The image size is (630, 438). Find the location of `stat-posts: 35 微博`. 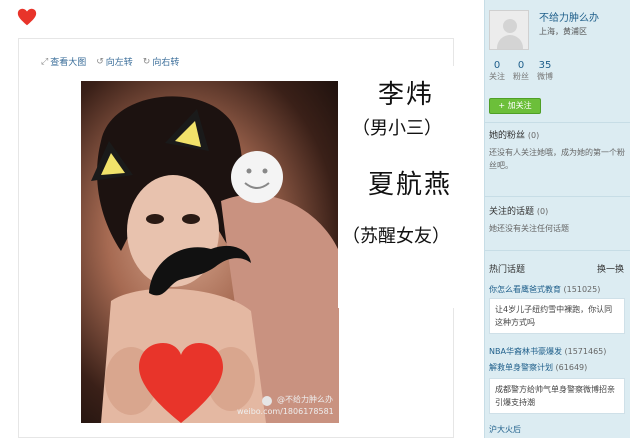

stat-posts: 35 微博 is located at coordinates (545, 71).